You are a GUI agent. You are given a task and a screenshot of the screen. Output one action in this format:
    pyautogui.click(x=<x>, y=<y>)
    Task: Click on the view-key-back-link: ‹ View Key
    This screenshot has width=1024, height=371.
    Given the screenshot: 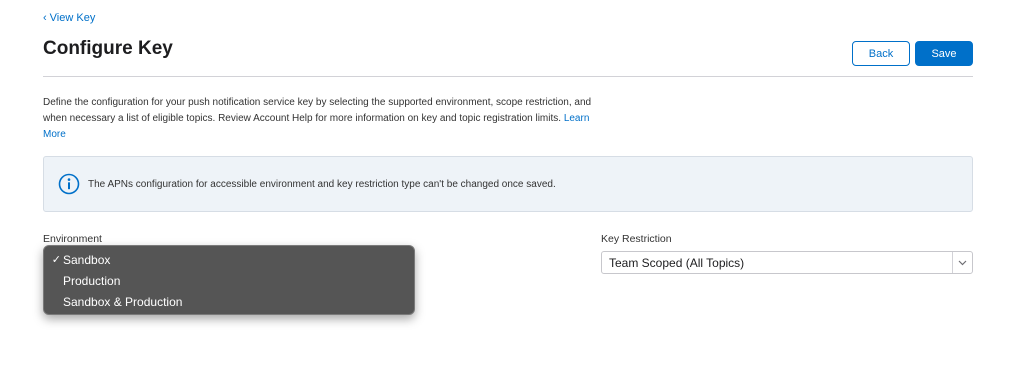 What is the action you would take?
    pyautogui.click(x=69, y=18)
    